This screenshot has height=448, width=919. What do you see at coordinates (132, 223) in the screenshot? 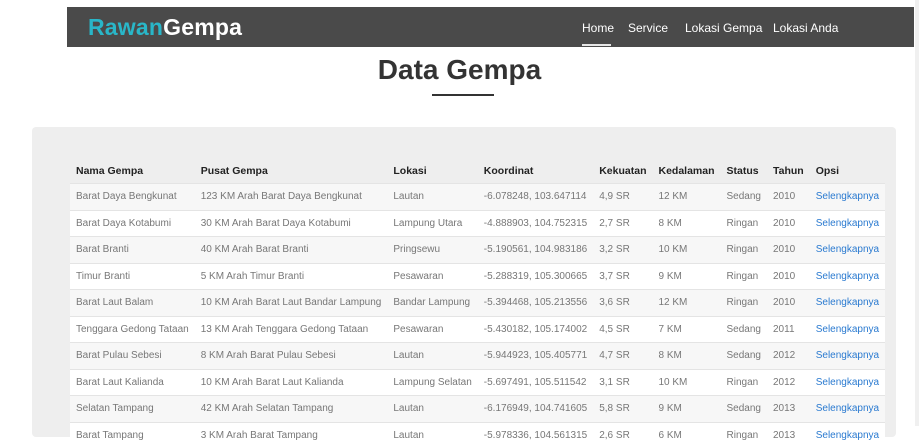
I see `cell-nama-gempa: Barat Daya Kotabumi` at bounding box center [132, 223].